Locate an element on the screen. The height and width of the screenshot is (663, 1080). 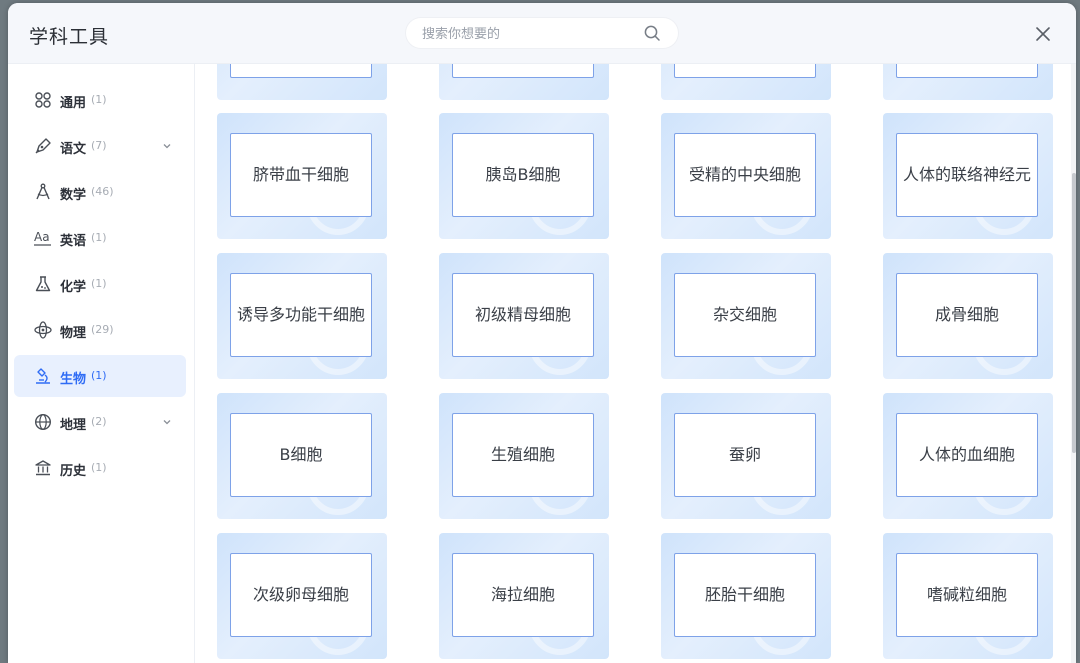
tool-card-frame: 初级精母细胞 is located at coordinates (523, 315).